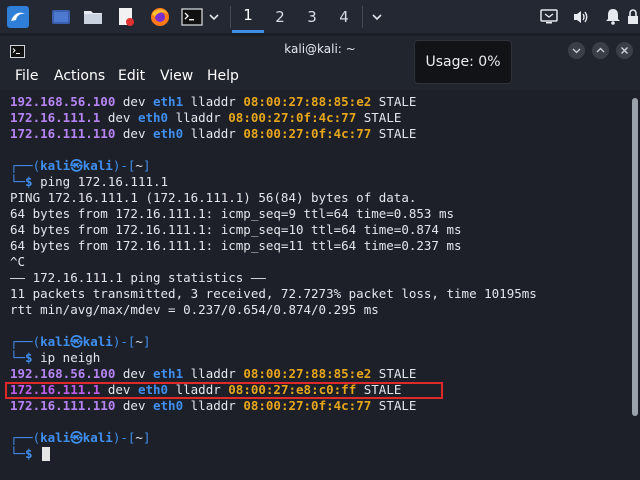 The height and width of the screenshot is (480, 640). I want to click on command-line: └─$ ip neigh, so click(55, 357).